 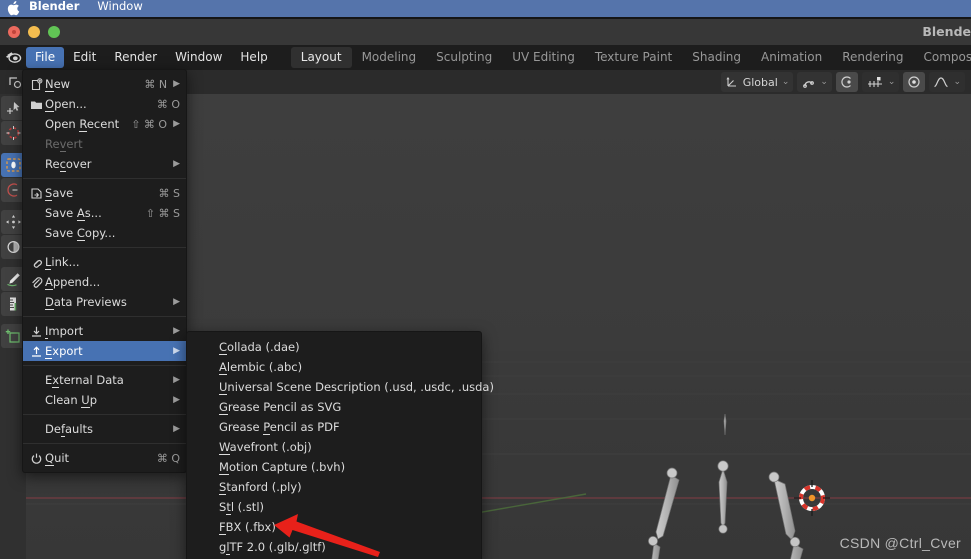 I want to click on link-icon, so click(x=36, y=262).